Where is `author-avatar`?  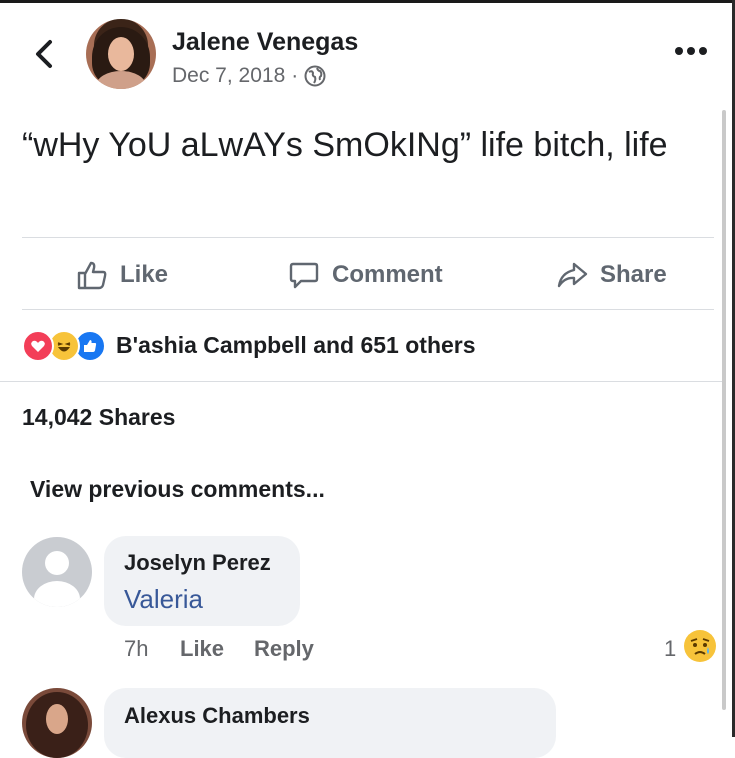
author-avatar is located at coordinates (121, 54).